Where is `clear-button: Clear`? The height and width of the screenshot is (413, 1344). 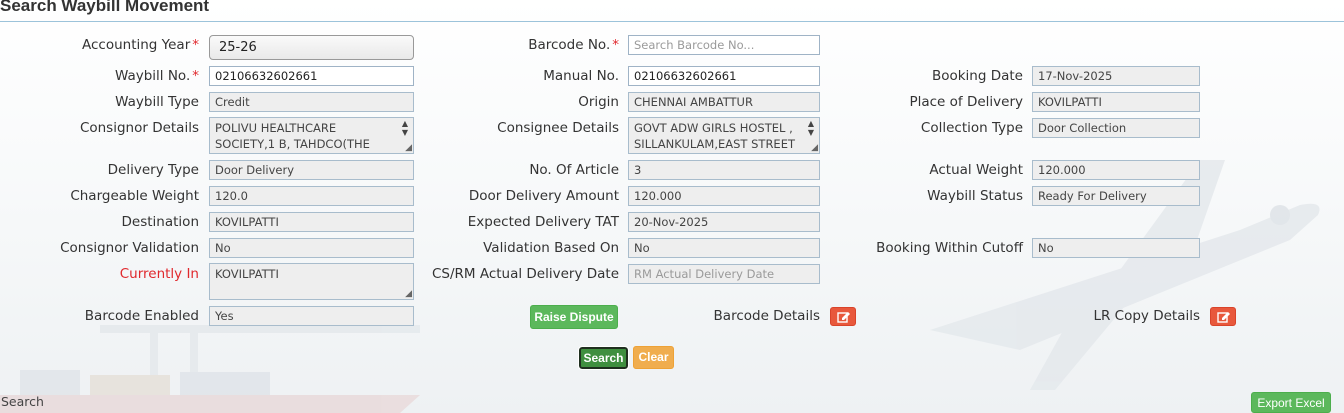 clear-button: Clear is located at coordinates (653, 357).